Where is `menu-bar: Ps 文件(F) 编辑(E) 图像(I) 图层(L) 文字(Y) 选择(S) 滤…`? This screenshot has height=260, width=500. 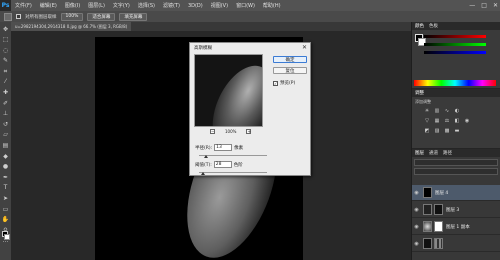 menu-bar: Ps 文件(F) 编辑(E) 图像(I) 图层(L) 文字(Y) 选择(S) 滤… is located at coordinates (250, 5).